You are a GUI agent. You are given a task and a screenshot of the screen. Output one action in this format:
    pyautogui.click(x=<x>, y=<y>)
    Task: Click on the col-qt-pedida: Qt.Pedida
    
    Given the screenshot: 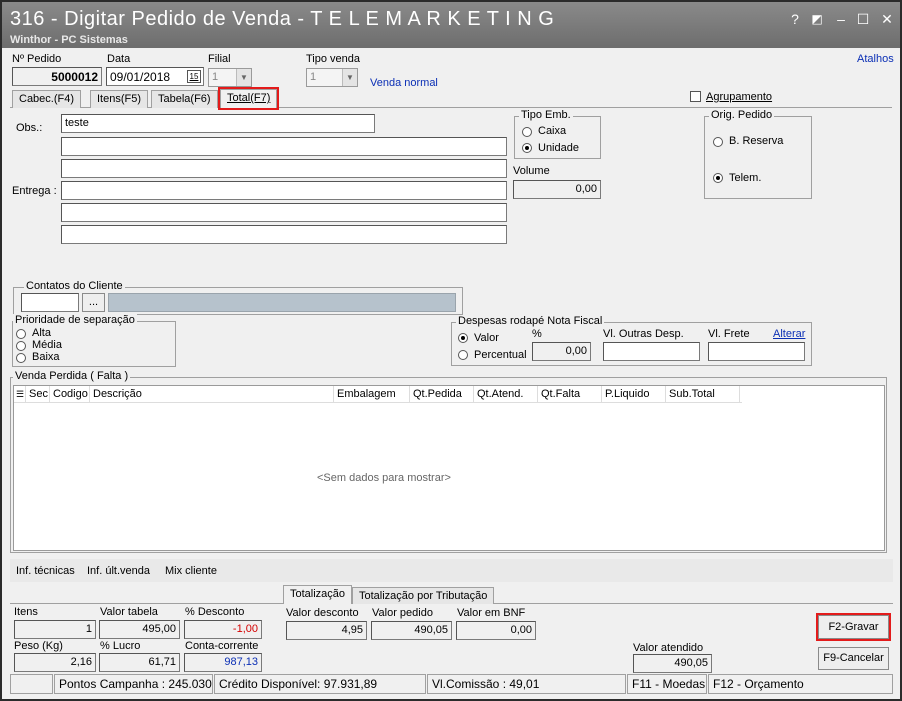 What is the action you would take?
    pyautogui.click(x=442, y=394)
    